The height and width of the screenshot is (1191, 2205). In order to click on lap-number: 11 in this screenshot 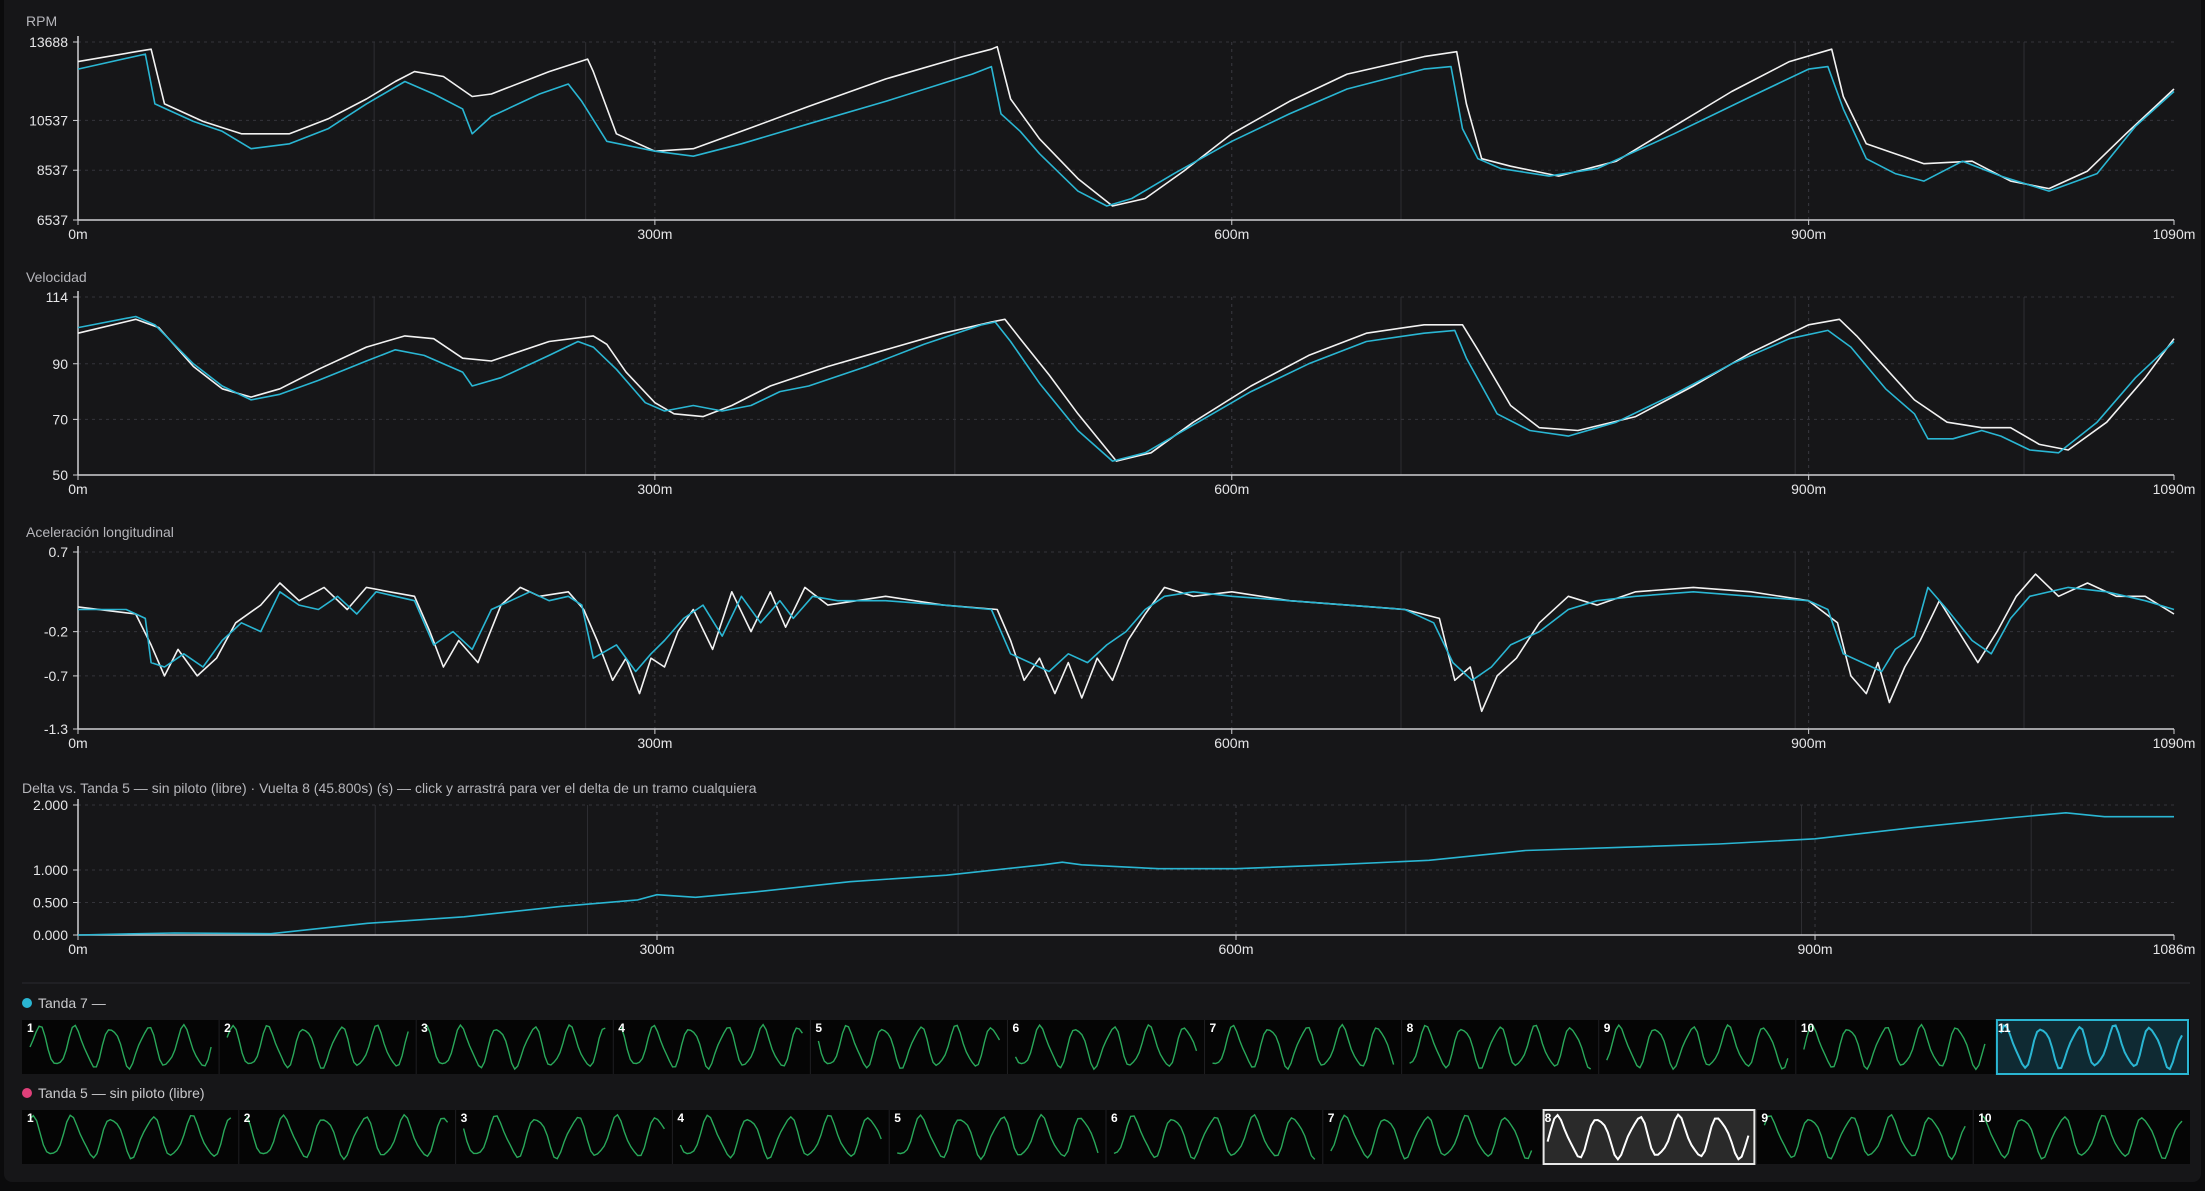, I will do `click(2004, 1028)`.